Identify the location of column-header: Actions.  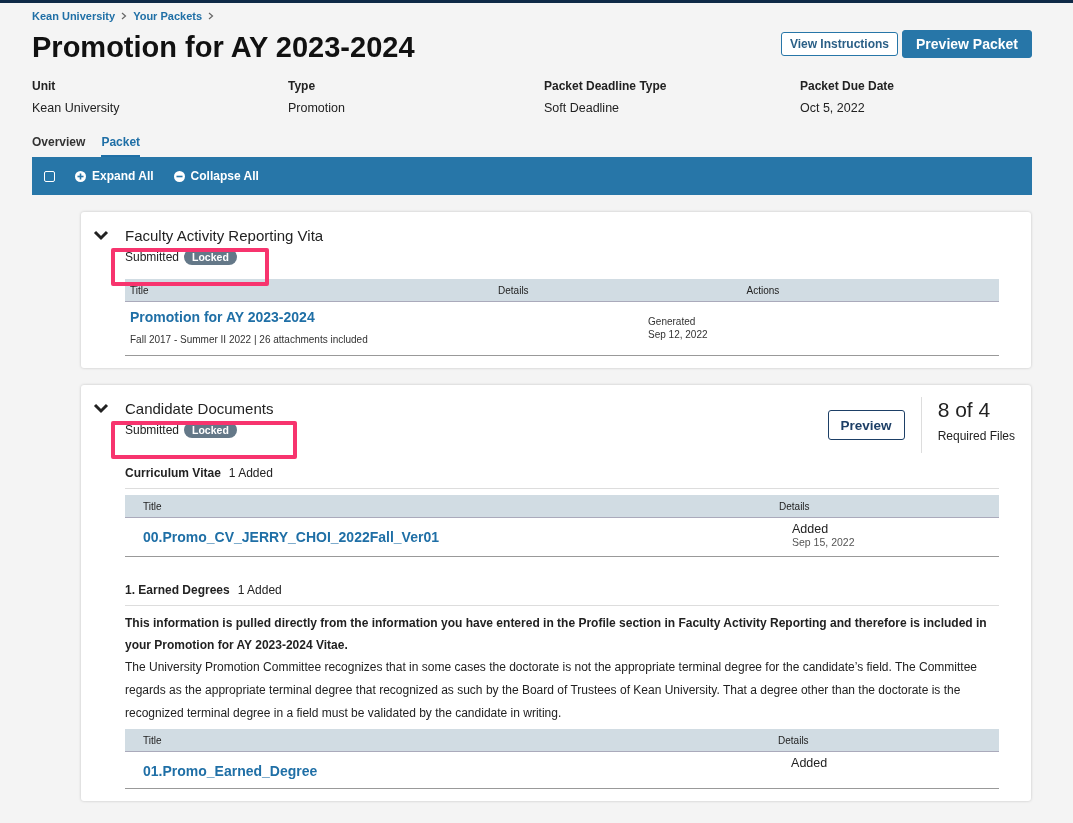
(870, 290).